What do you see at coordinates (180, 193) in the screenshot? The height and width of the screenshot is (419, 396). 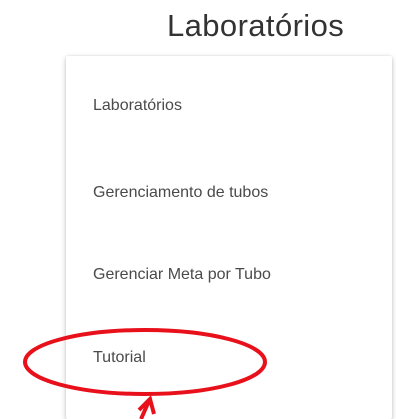 I see `menu-item-gerenciamento-de-tubos: Gerenciamento de tubos` at bounding box center [180, 193].